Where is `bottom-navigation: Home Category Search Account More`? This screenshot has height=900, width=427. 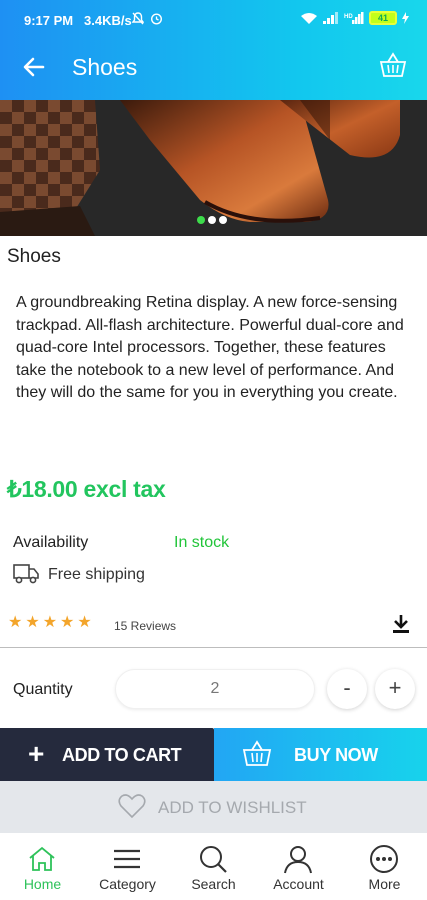 bottom-navigation: Home Category Search Account More is located at coordinates (213, 868).